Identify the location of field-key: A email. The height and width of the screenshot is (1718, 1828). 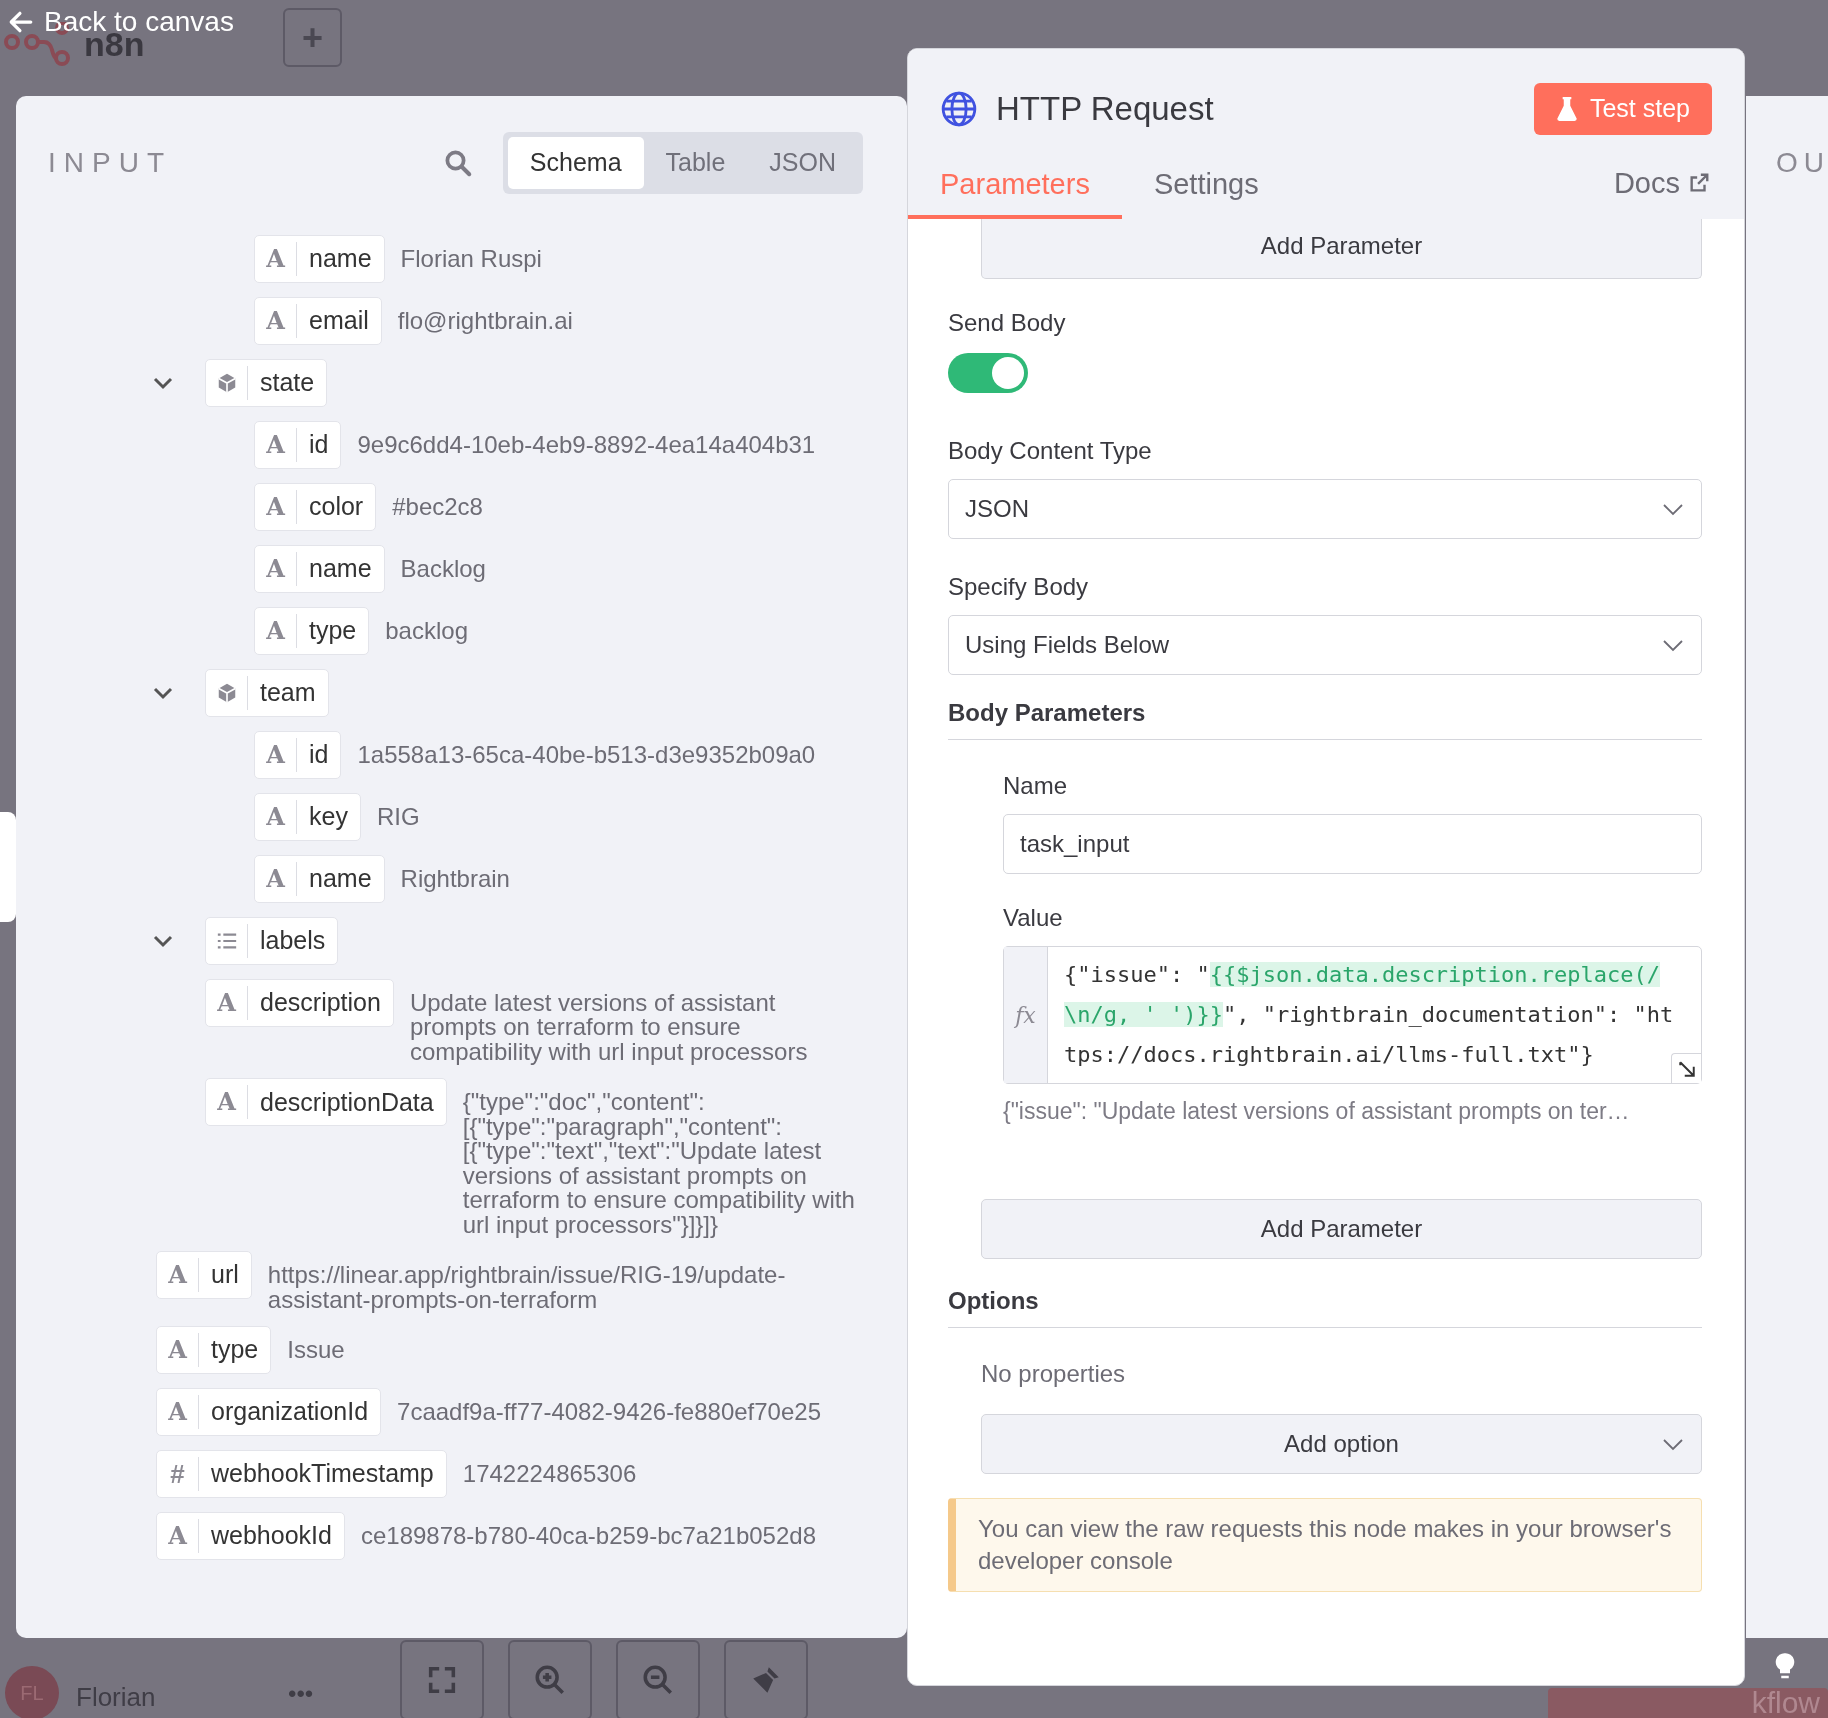
(318, 321).